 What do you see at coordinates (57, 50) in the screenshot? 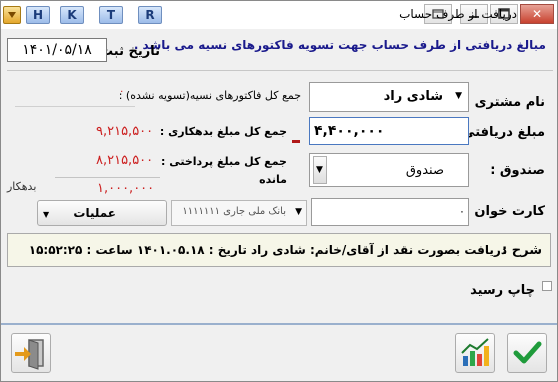
I see `reg-date-field: ۱۴۰۱/۰۵/۱۸` at bounding box center [57, 50].